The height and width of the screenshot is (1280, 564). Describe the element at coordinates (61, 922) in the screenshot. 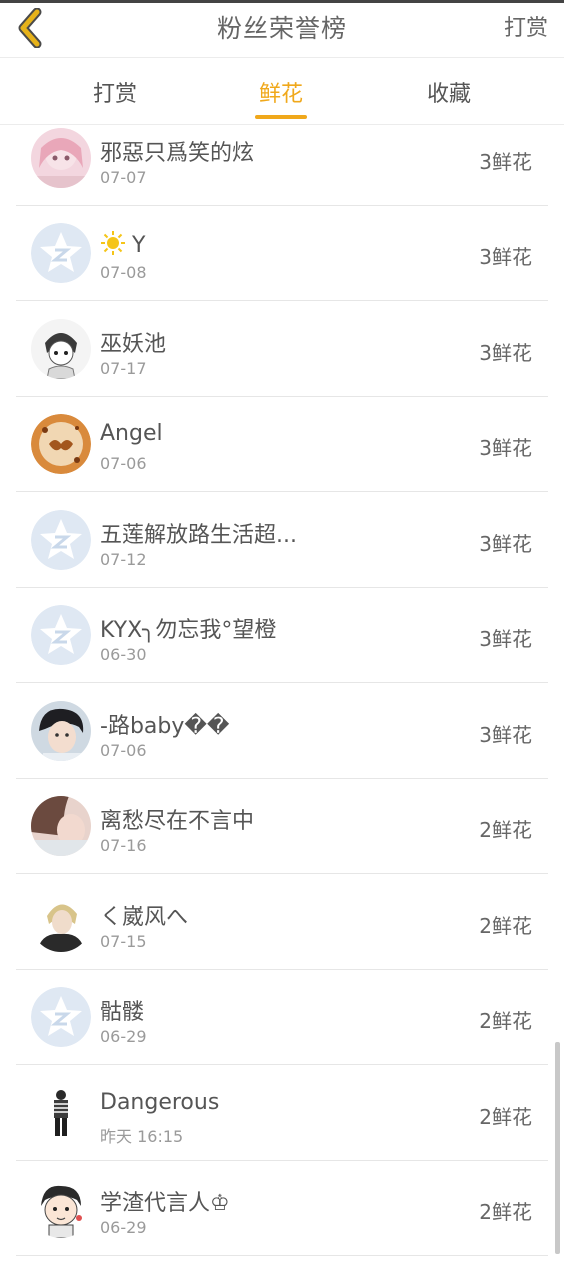

I see `blonde-photo-avatar` at that location.